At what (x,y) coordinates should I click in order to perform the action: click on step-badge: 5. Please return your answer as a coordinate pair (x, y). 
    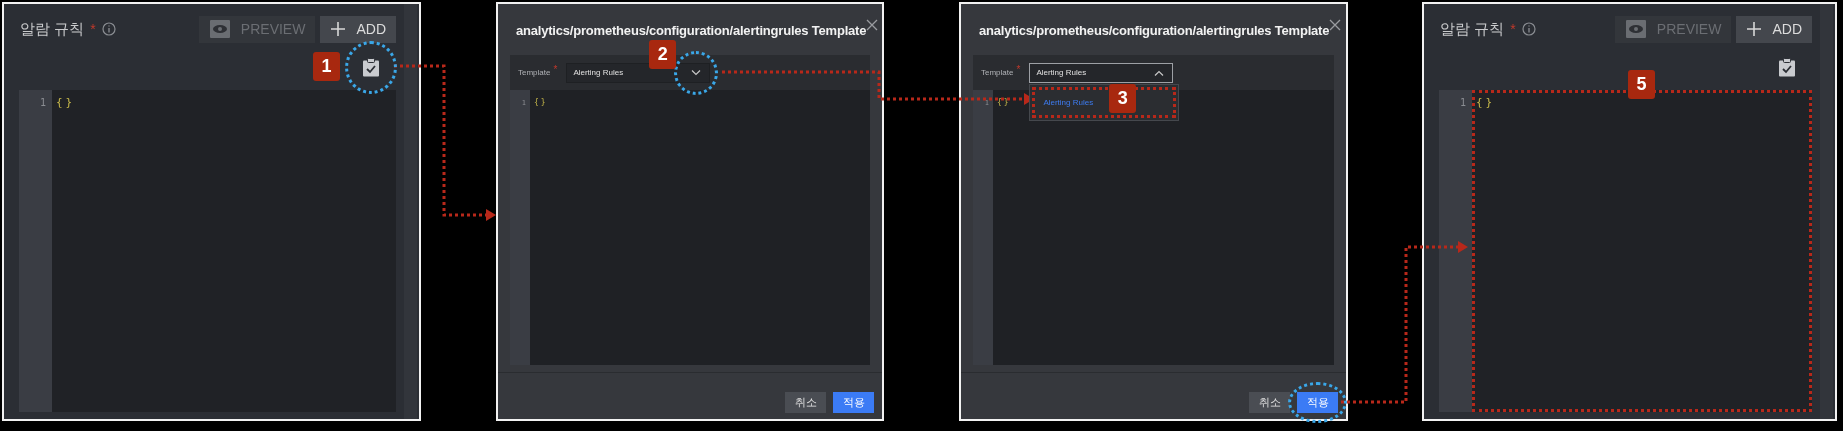
    Looking at the image, I should click on (1641, 84).